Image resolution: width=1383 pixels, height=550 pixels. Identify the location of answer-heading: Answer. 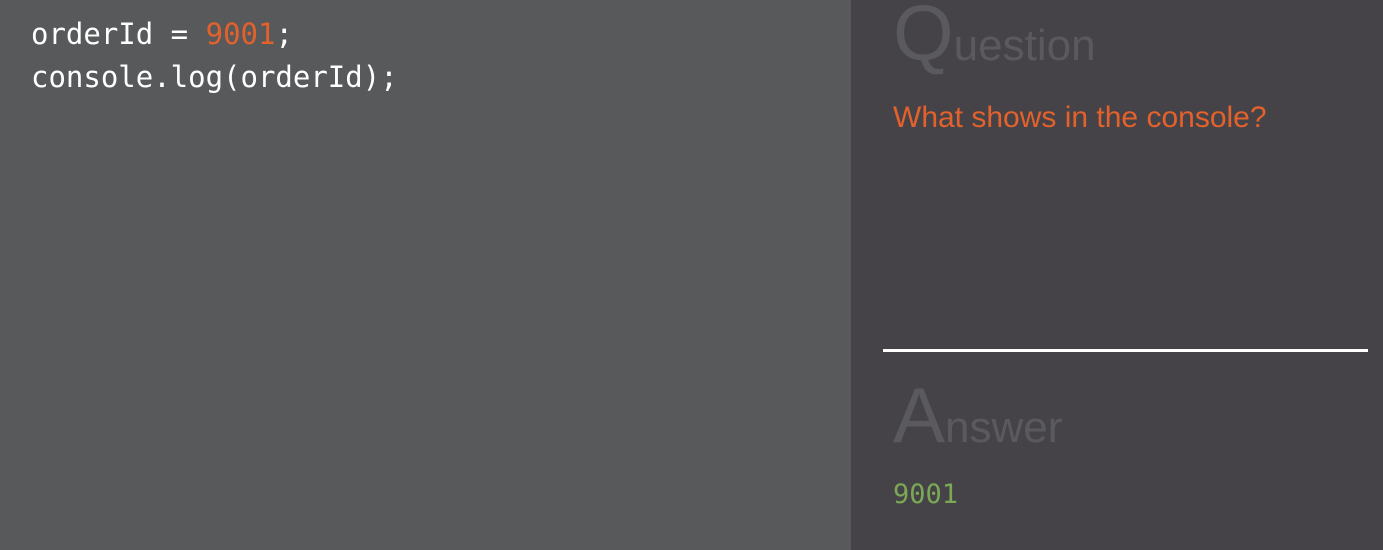
(977, 415).